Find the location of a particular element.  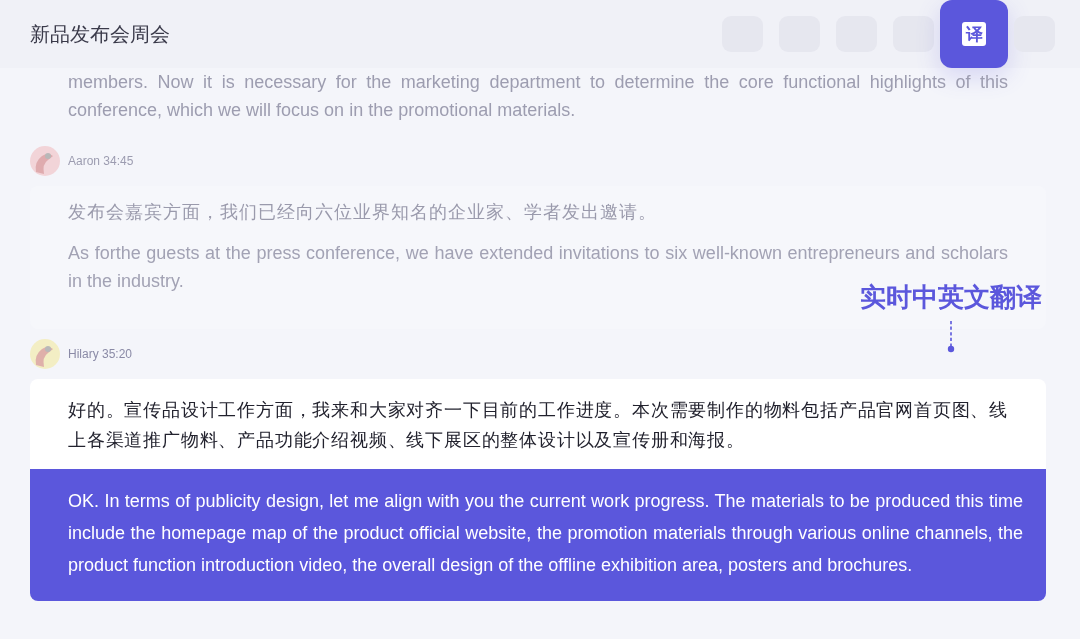

translate-button: 译 is located at coordinates (974, 34).